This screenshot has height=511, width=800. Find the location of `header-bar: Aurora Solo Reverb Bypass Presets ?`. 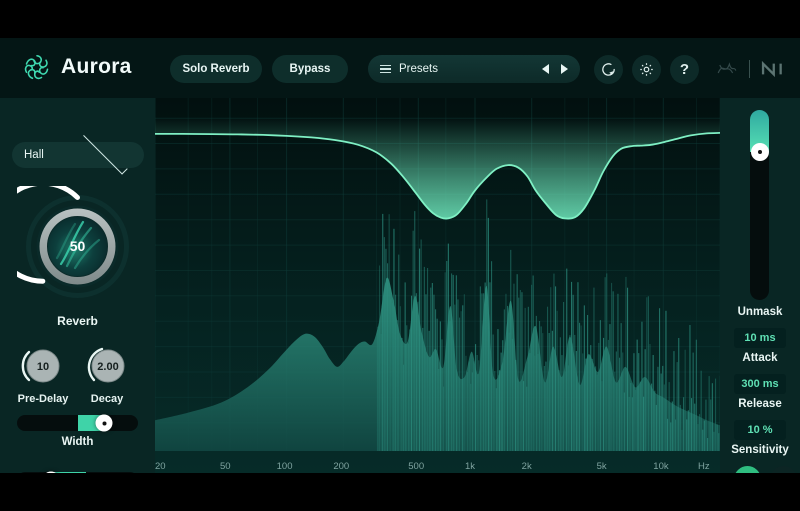

header-bar: Aurora Solo Reverb Bypass Presets ? is located at coordinates (400, 68).